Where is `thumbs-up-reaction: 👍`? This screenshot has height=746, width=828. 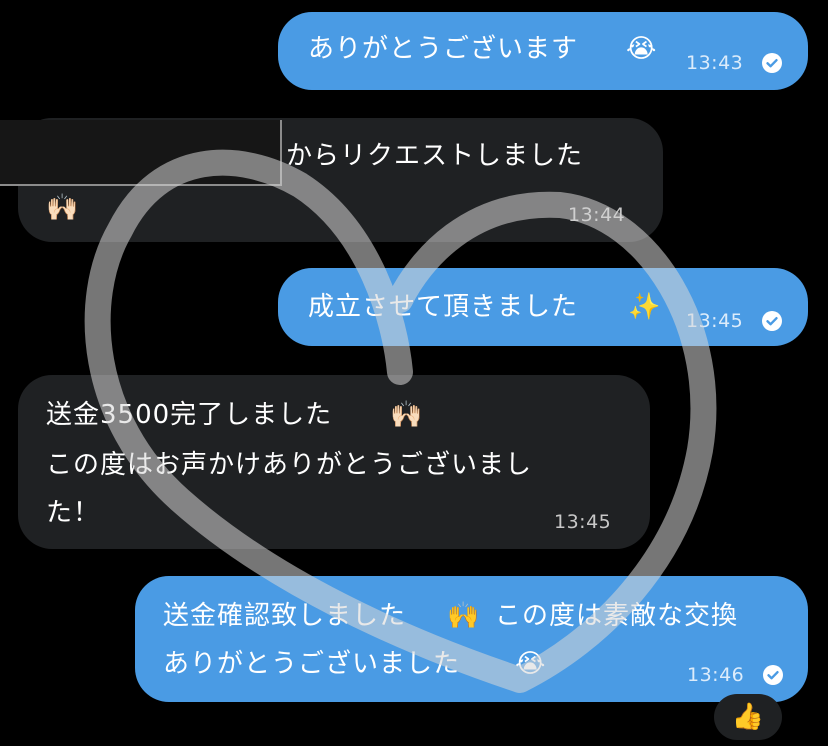
thumbs-up-reaction: 👍 is located at coordinates (748, 717).